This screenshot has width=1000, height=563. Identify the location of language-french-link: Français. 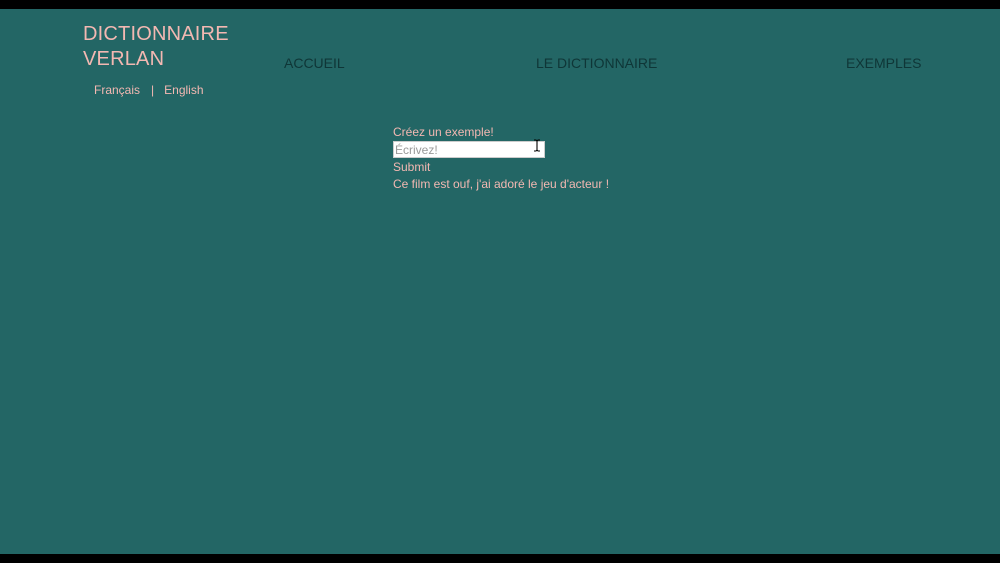
(117, 90).